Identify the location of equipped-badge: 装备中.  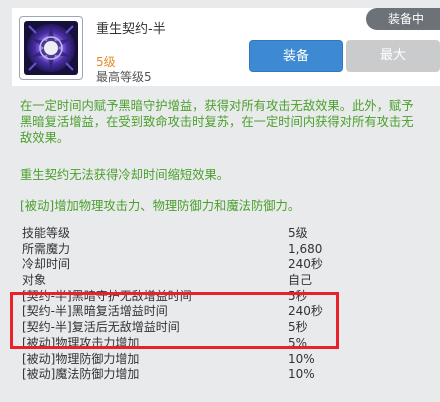
(403, 19).